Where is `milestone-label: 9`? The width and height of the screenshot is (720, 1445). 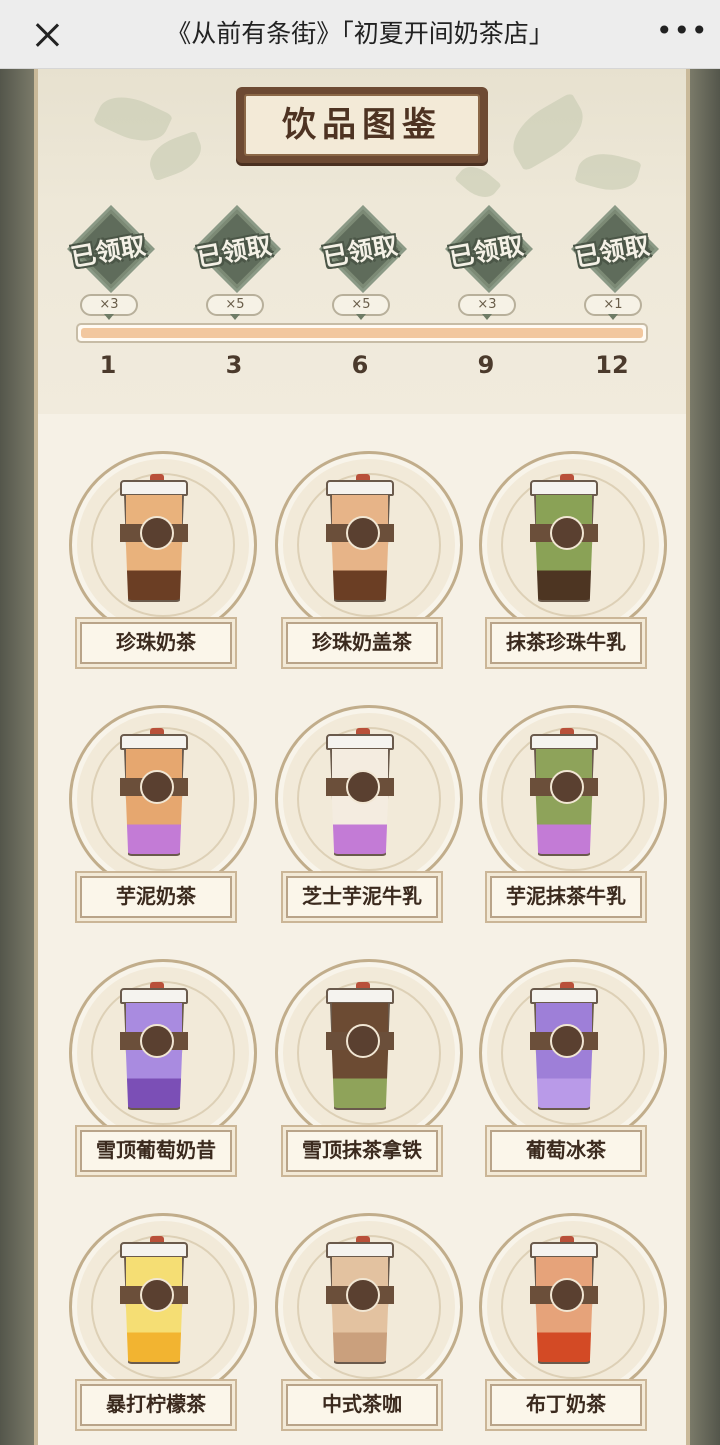 milestone-label: 9 is located at coordinates (486, 365).